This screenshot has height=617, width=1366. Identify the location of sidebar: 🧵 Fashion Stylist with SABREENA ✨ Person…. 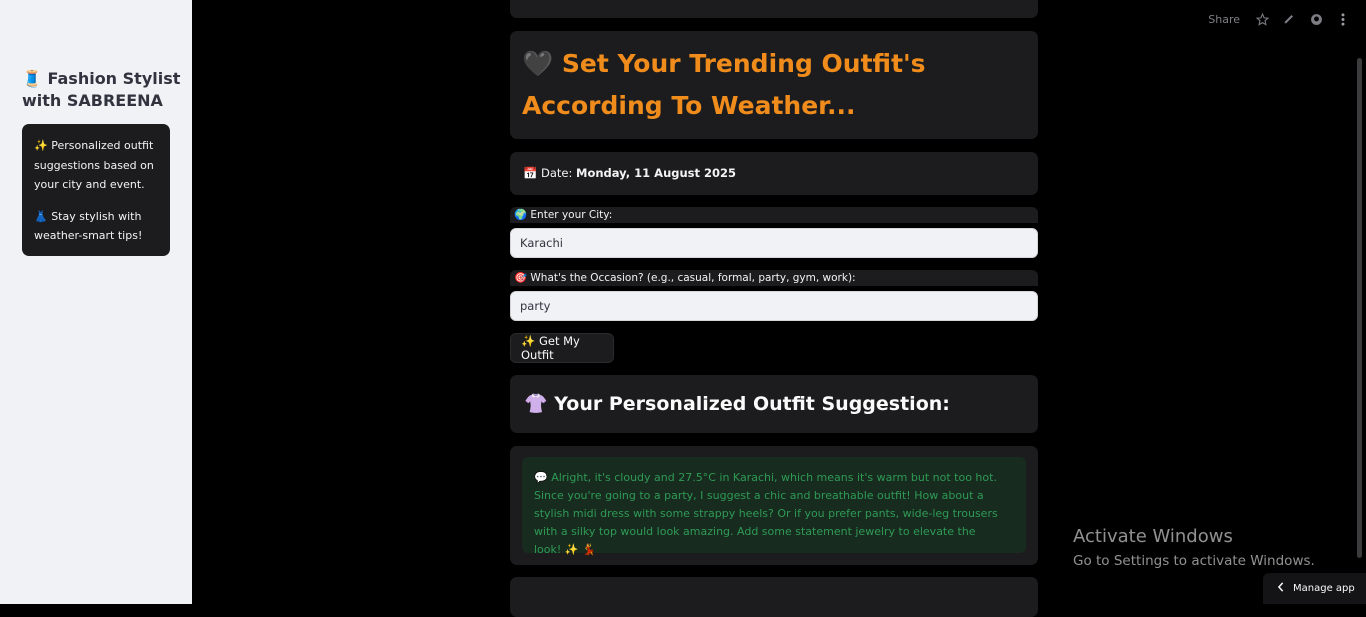
(96, 302).